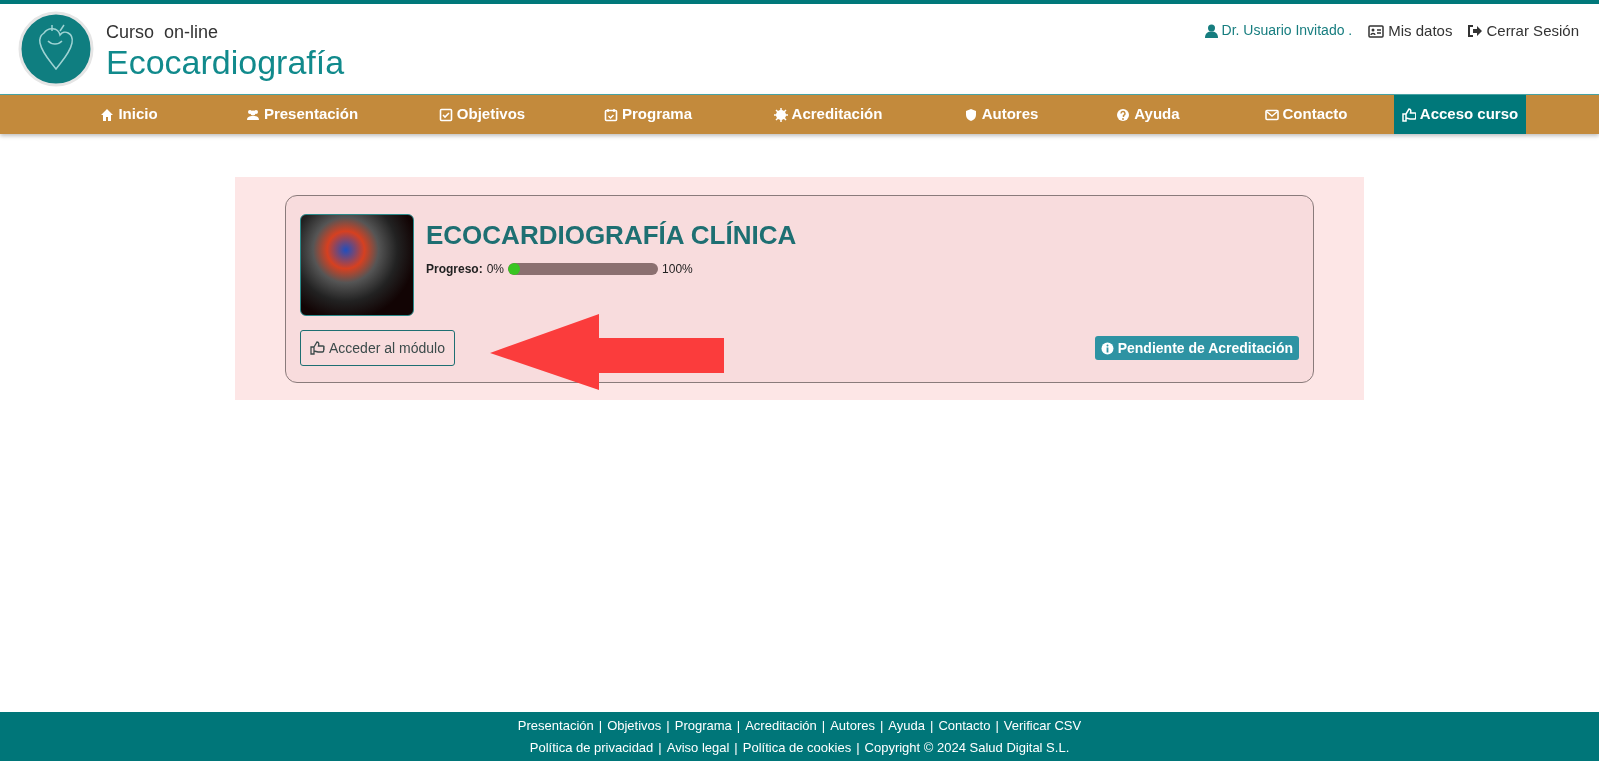  What do you see at coordinates (1306, 114) in the screenshot?
I see `nav-tab: Contacto` at bounding box center [1306, 114].